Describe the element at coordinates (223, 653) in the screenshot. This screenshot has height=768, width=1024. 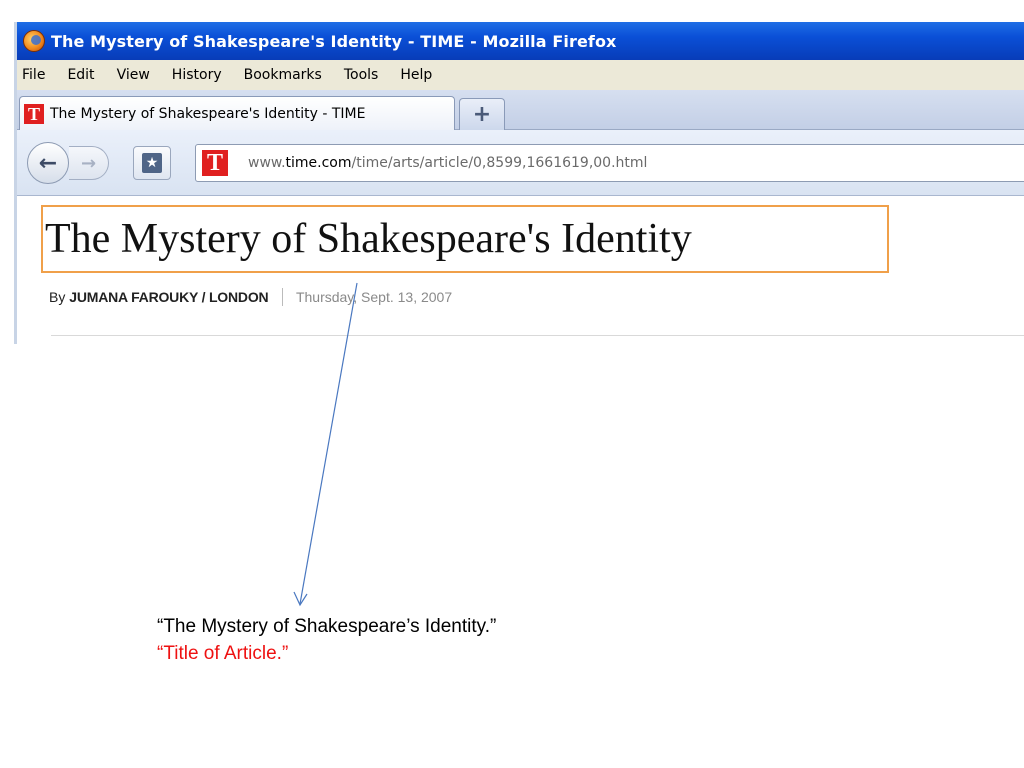
I see `caption-label: “Title of Article.”` at that location.